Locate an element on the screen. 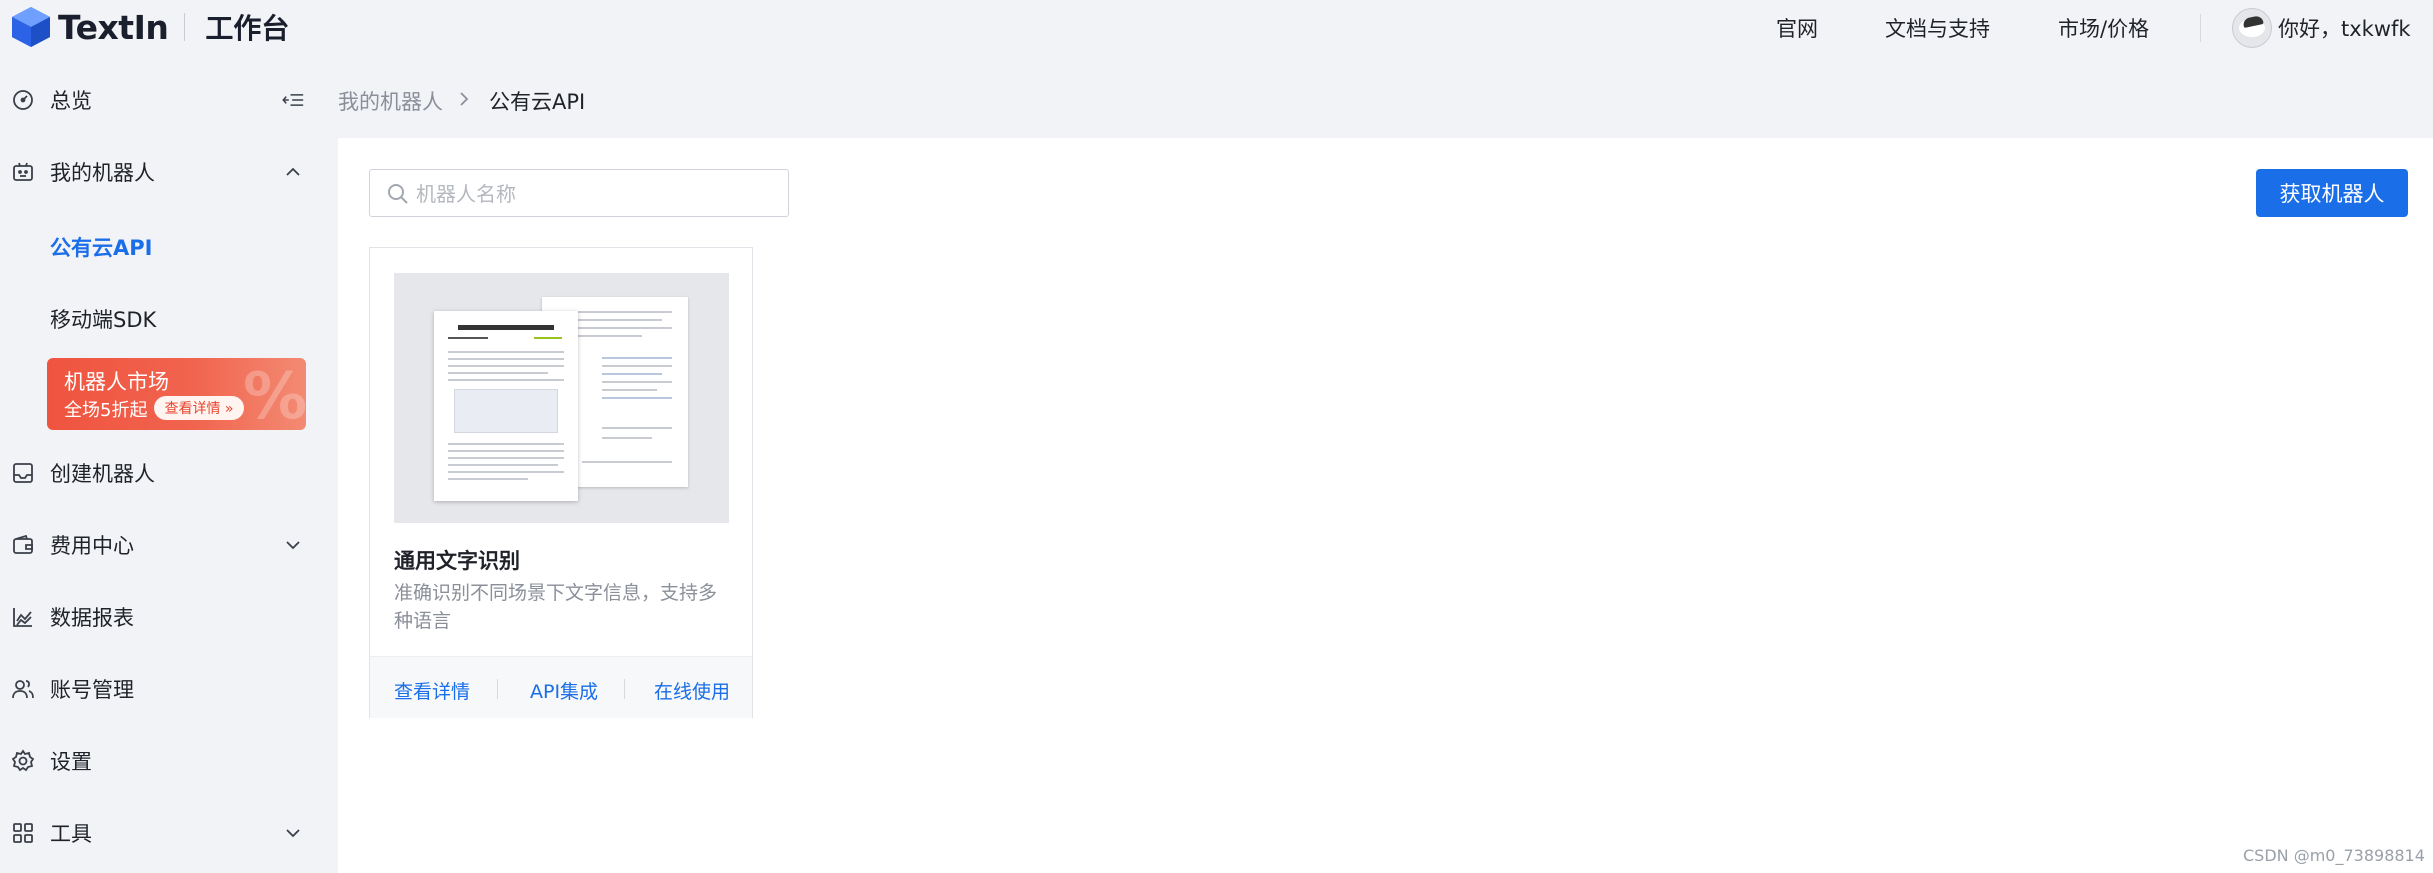  sidebar-item-label: 工具 is located at coordinates (71, 834).